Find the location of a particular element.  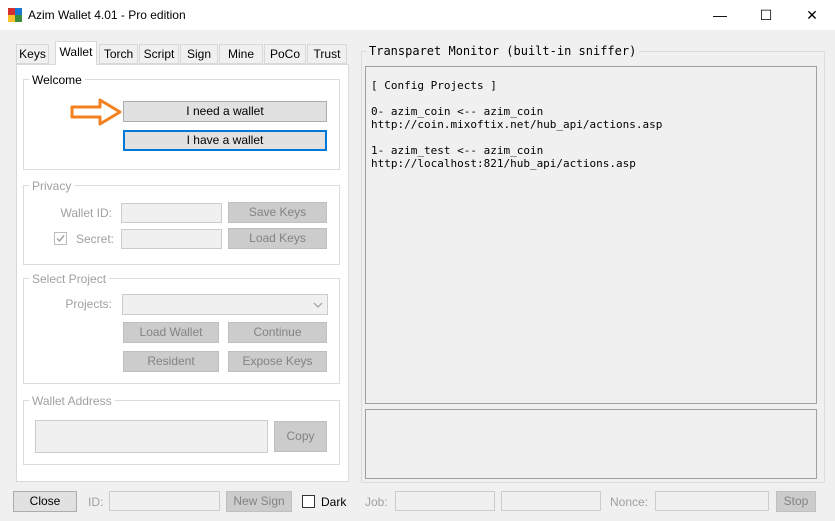

close-icon: ✕ is located at coordinates (812, 14).